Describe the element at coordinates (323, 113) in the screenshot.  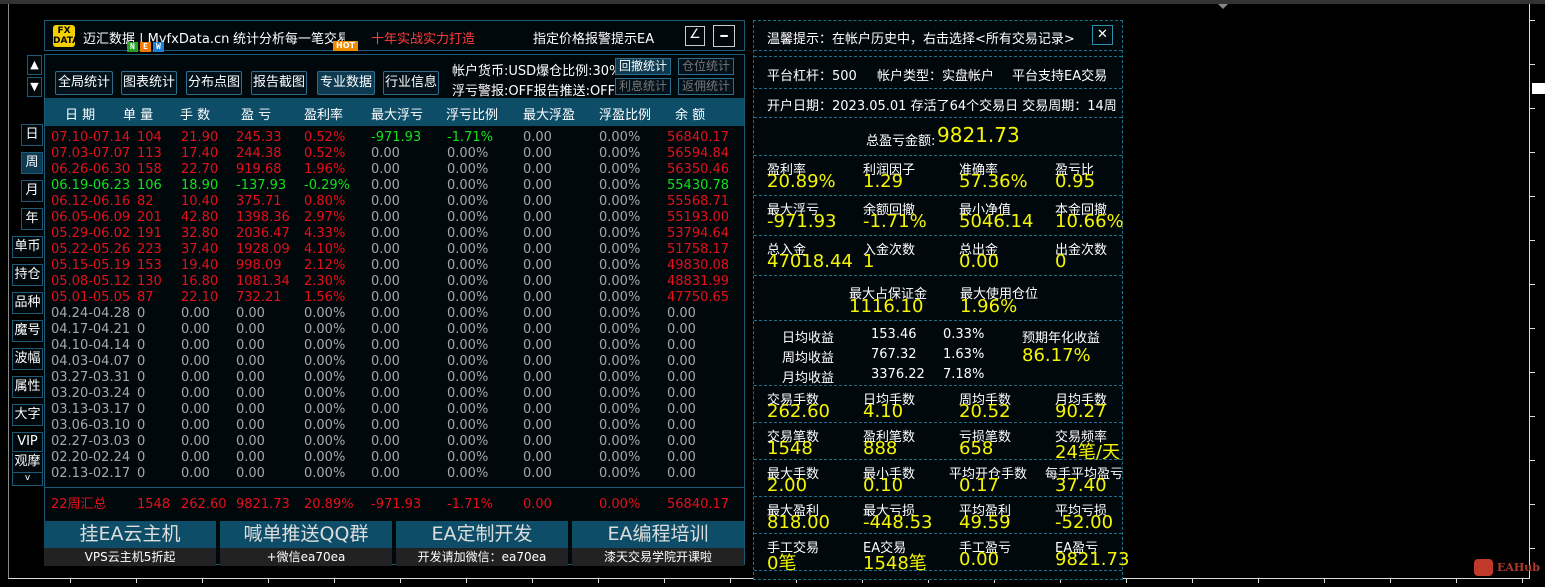
I see `column-header: 盈利率` at that location.